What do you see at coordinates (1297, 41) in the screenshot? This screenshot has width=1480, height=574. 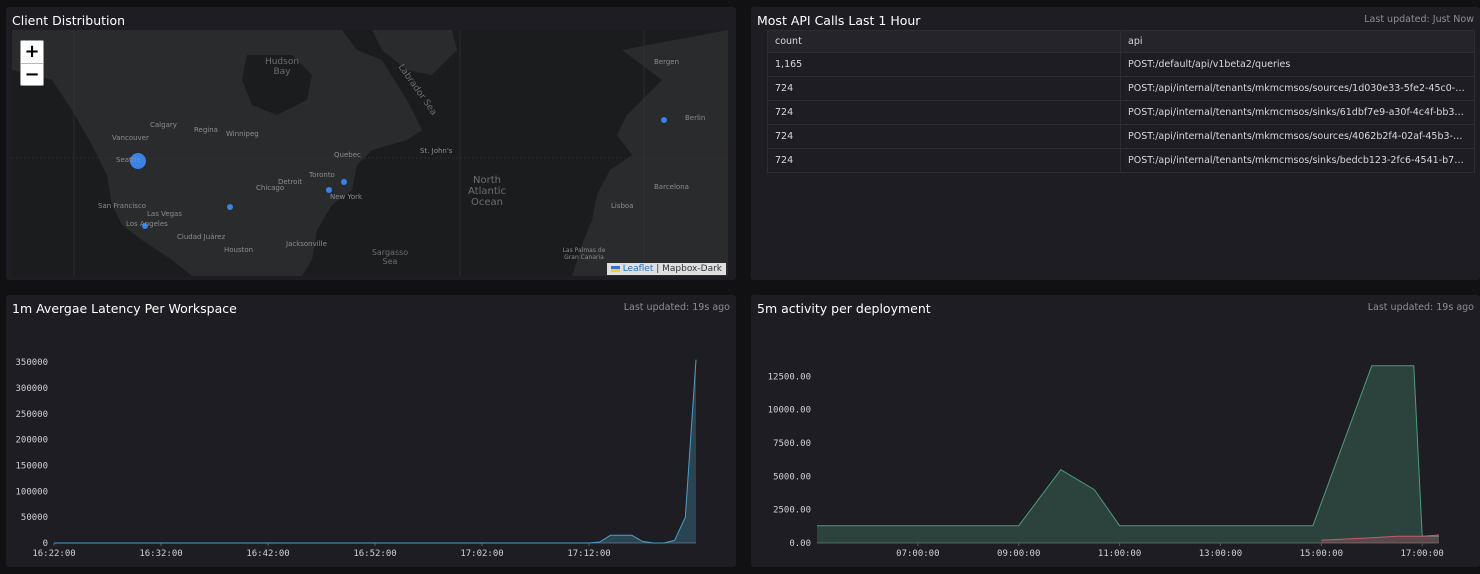 I see `column-header-api: api` at bounding box center [1297, 41].